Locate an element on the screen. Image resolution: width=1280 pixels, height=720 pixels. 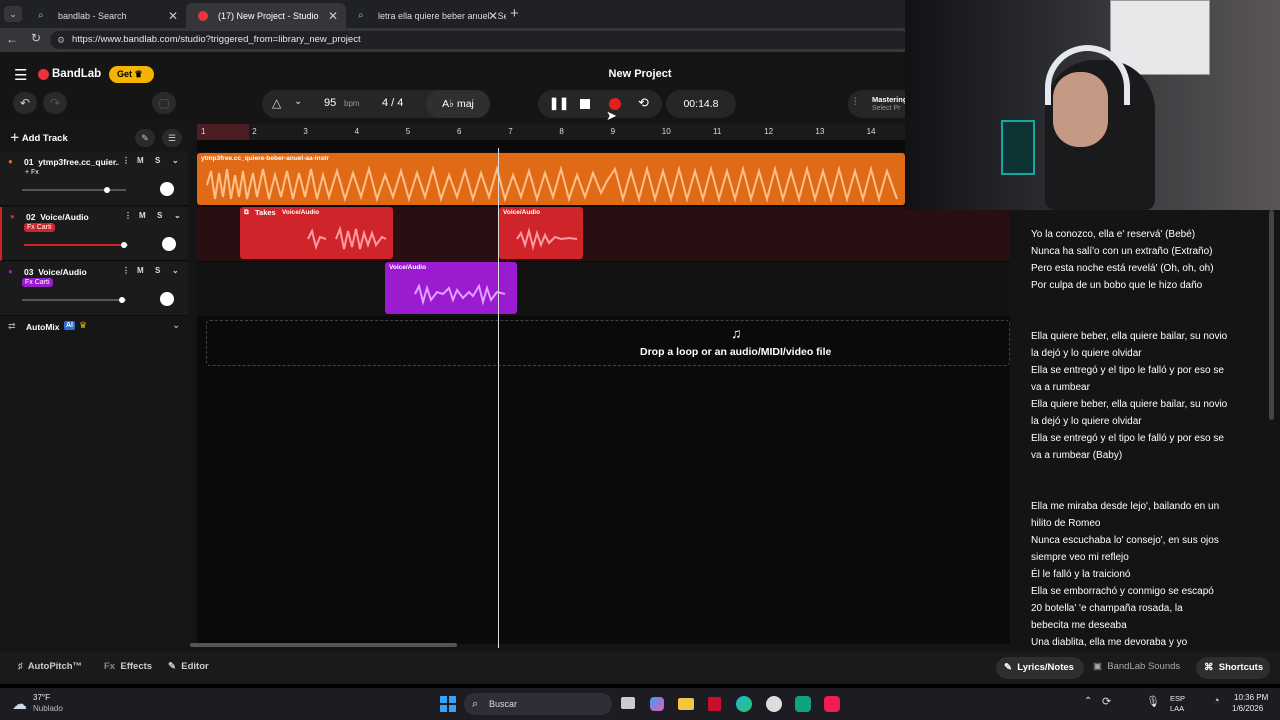
tab-bandlab-search: ⌕ bandlab - Search ✕ is located at coordinates (106, 15).